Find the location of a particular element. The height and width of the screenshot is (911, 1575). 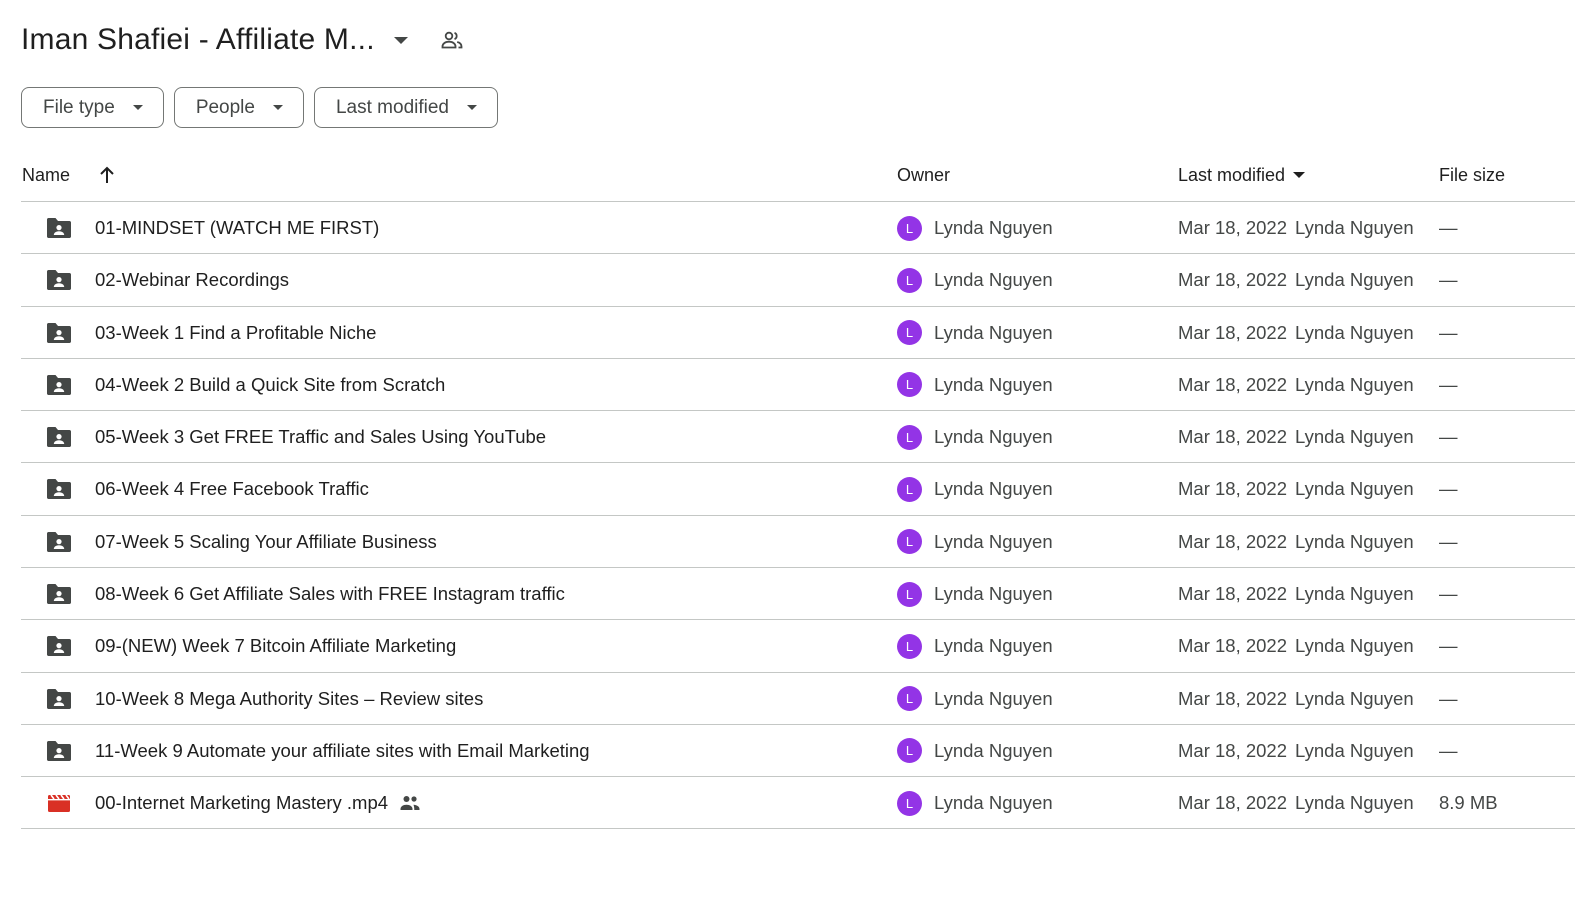

people-icon is located at coordinates (410, 803).